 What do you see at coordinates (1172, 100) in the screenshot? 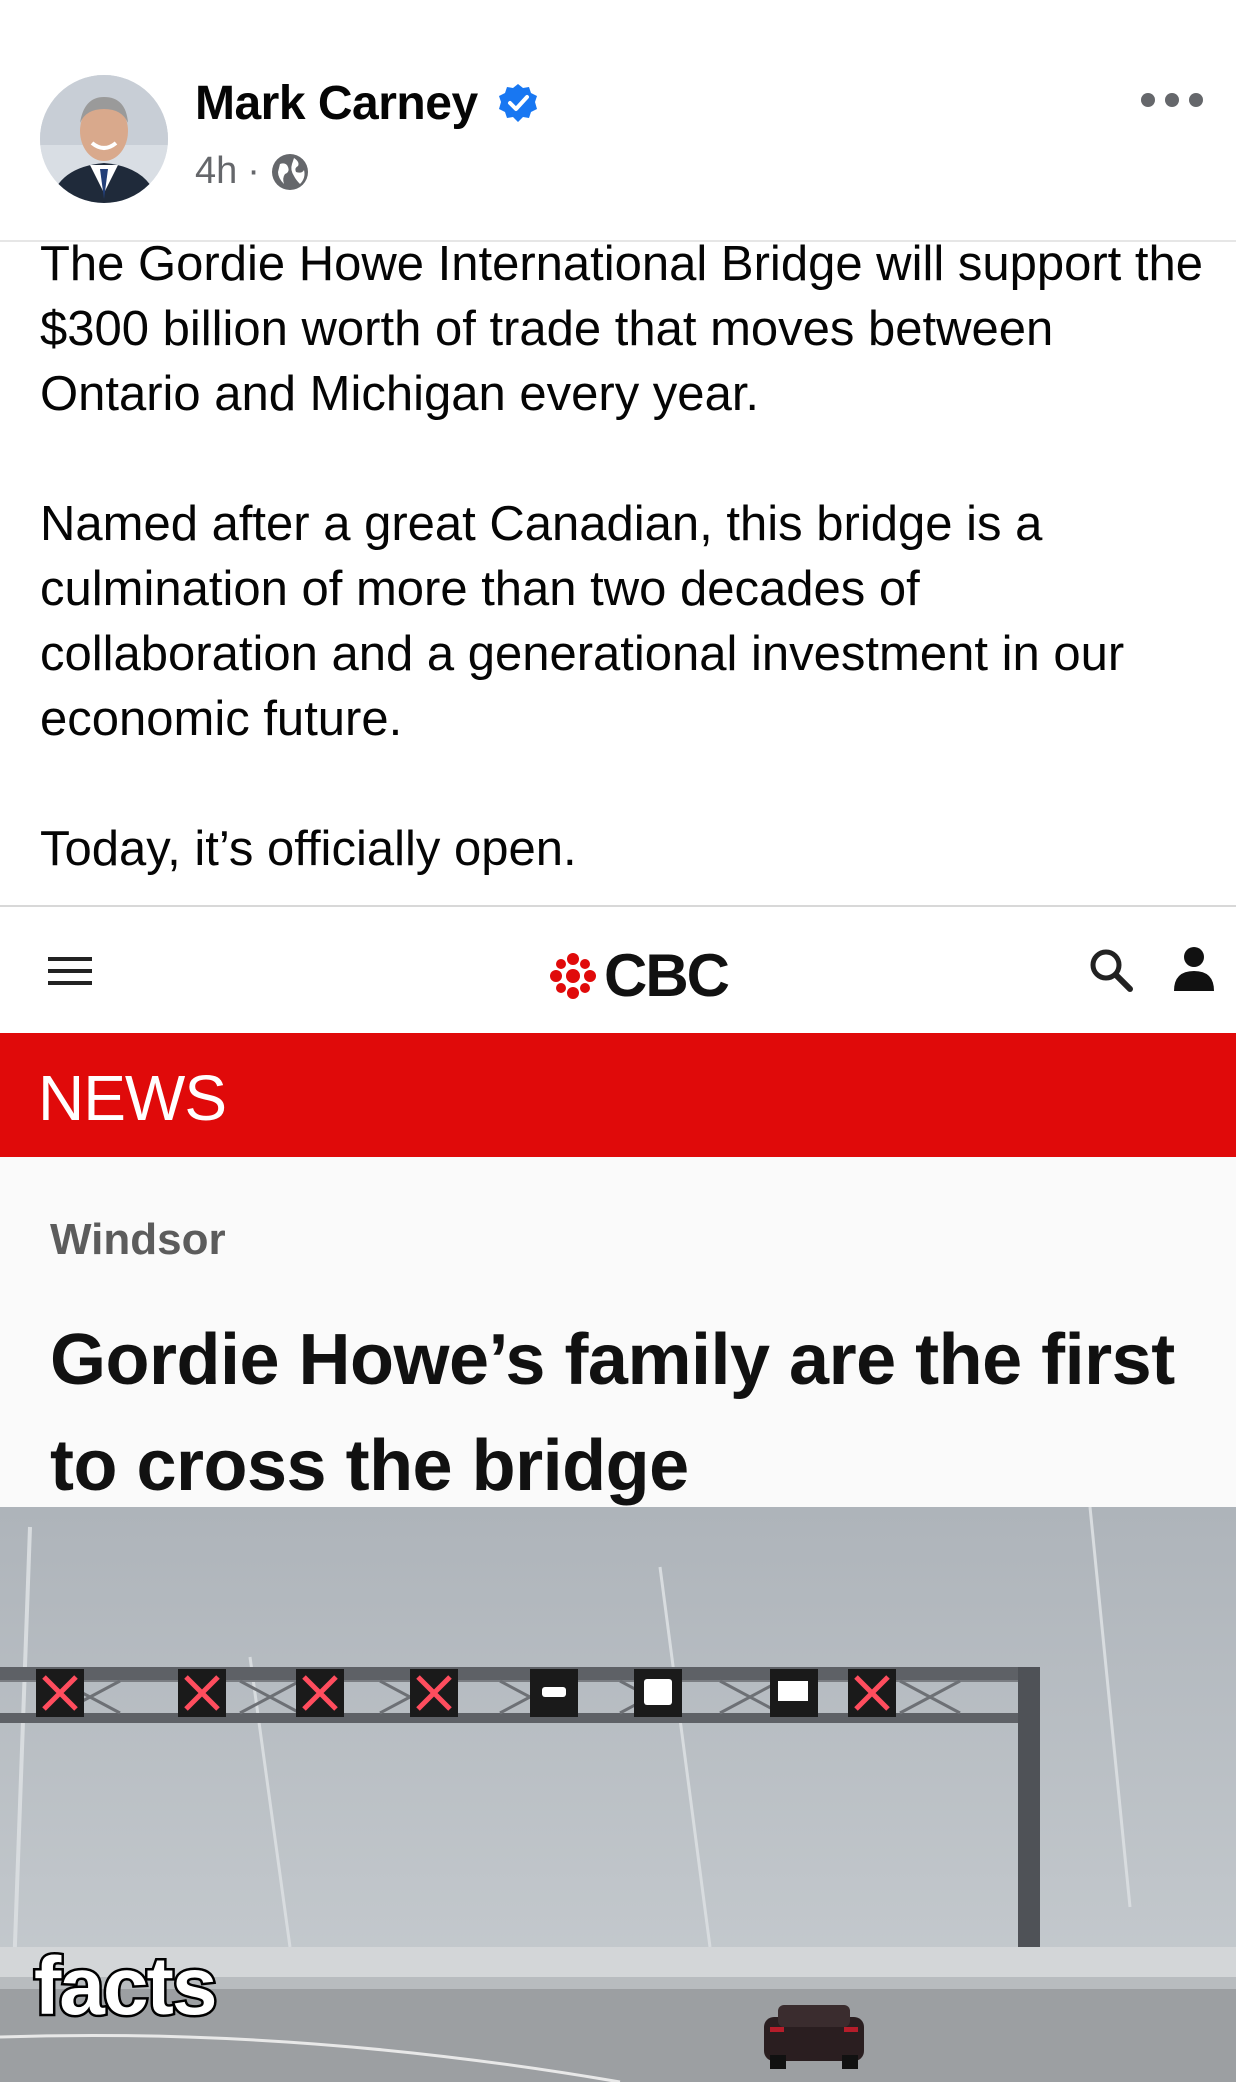
I see `more-options-icon` at bounding box center [1172, 100].